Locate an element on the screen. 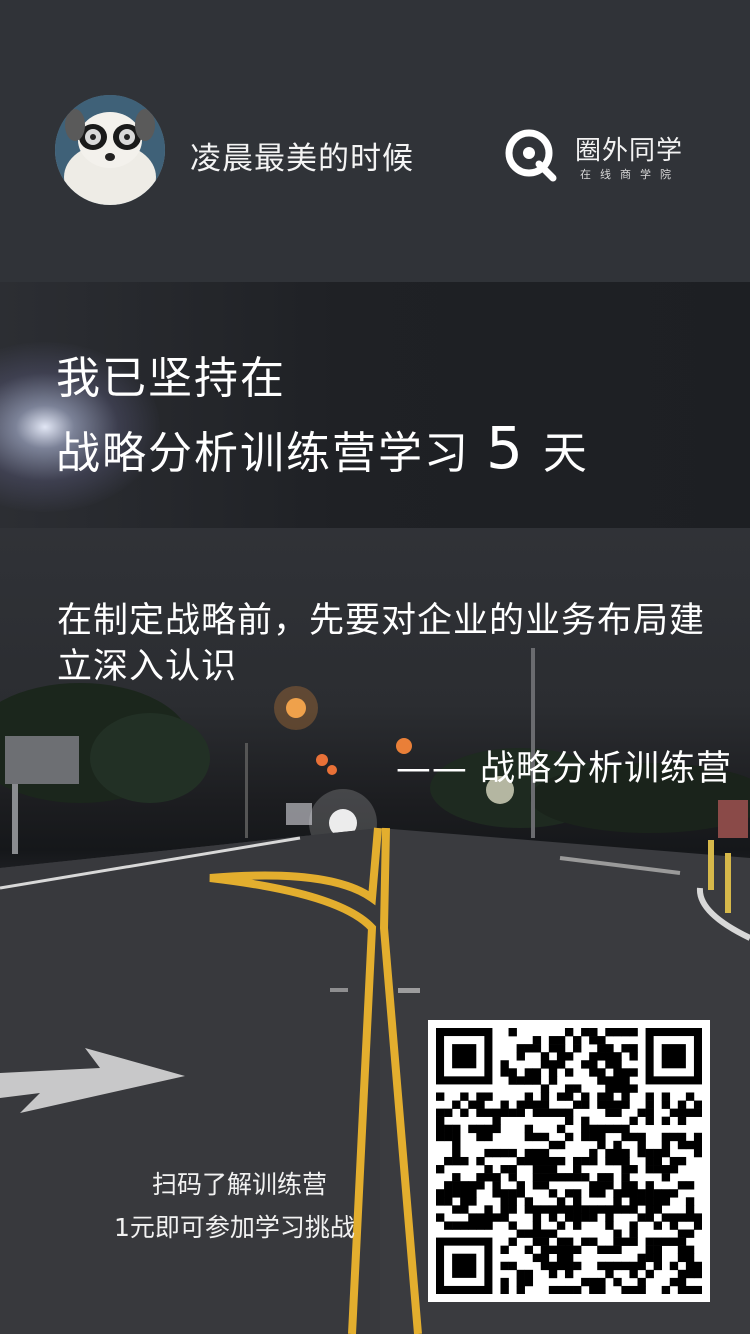 This screenshot has width=750, height=1334. qr-finder is located at coordinates (673, 1056).